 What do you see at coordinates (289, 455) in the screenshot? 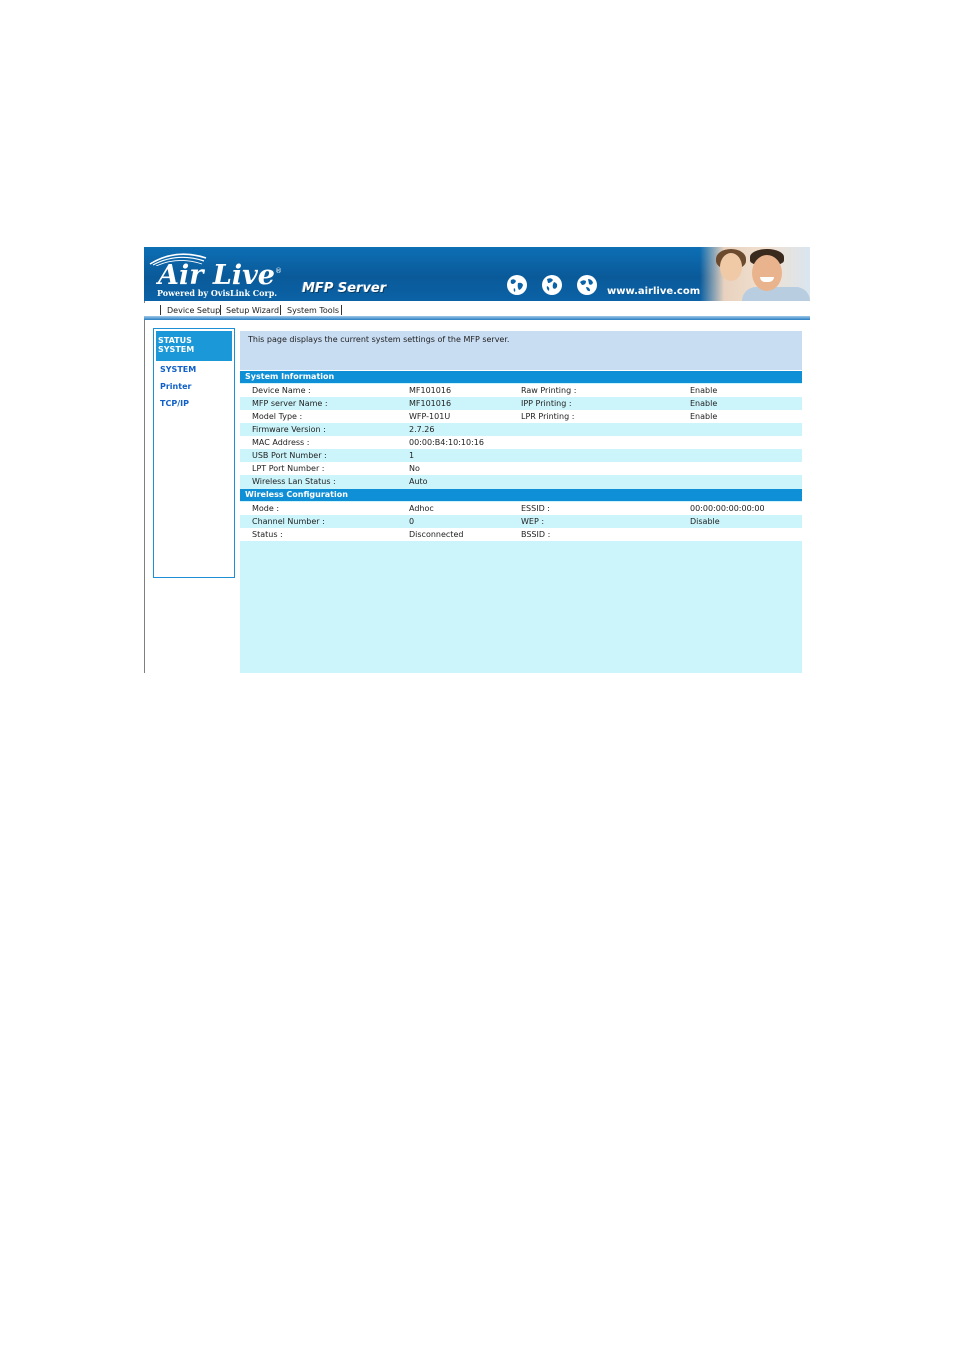
I see `field-label: USB Port Number :` at bounding box center [289, 455].